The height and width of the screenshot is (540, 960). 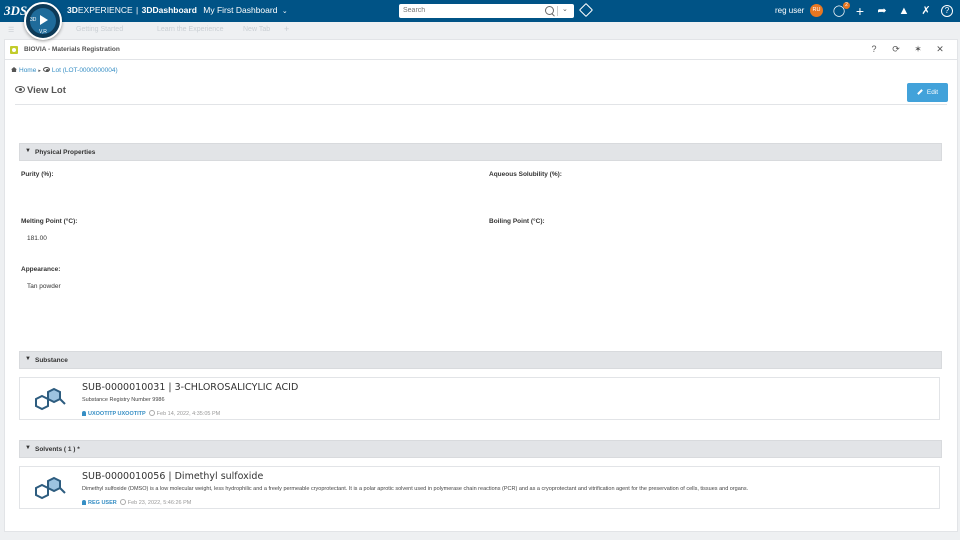 I want to click on search-box: ⌄, so click(x=486, y=11).